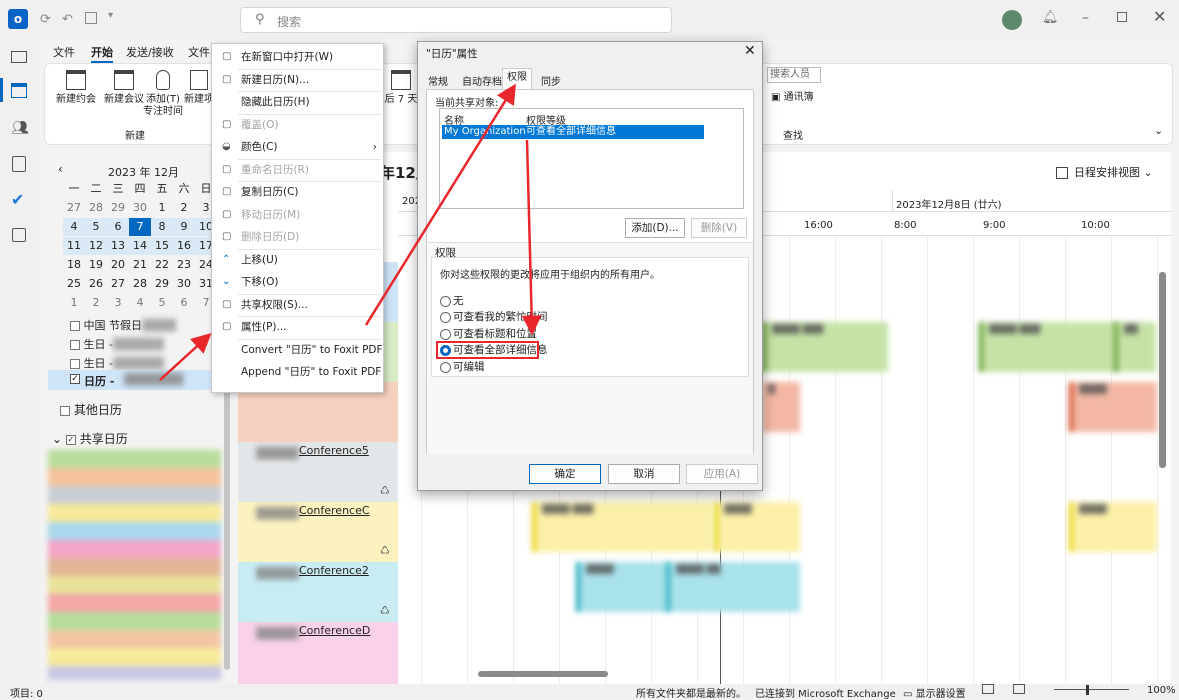  I want to click on annotation-arrow-permissions-tab, so click(440, 204).